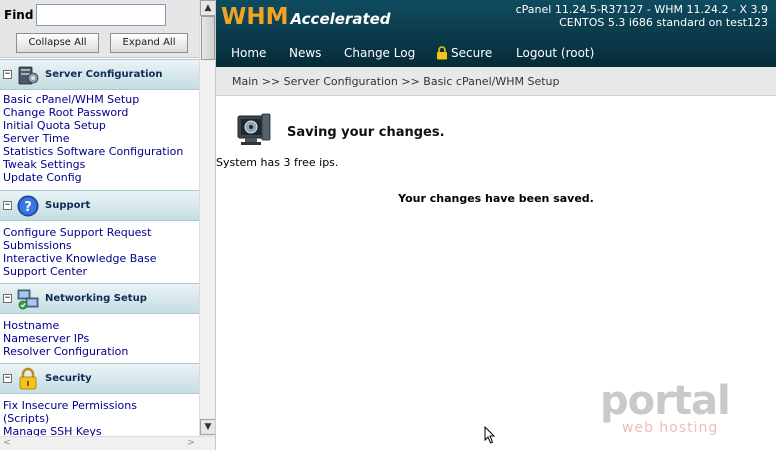 The width and height of the screenshot is (776, 450). Describe the element at coordinates (99, 99) in the screenshot. I see `nav-item-basic-setup: Basic cPanel/WHM Setup` at that location.